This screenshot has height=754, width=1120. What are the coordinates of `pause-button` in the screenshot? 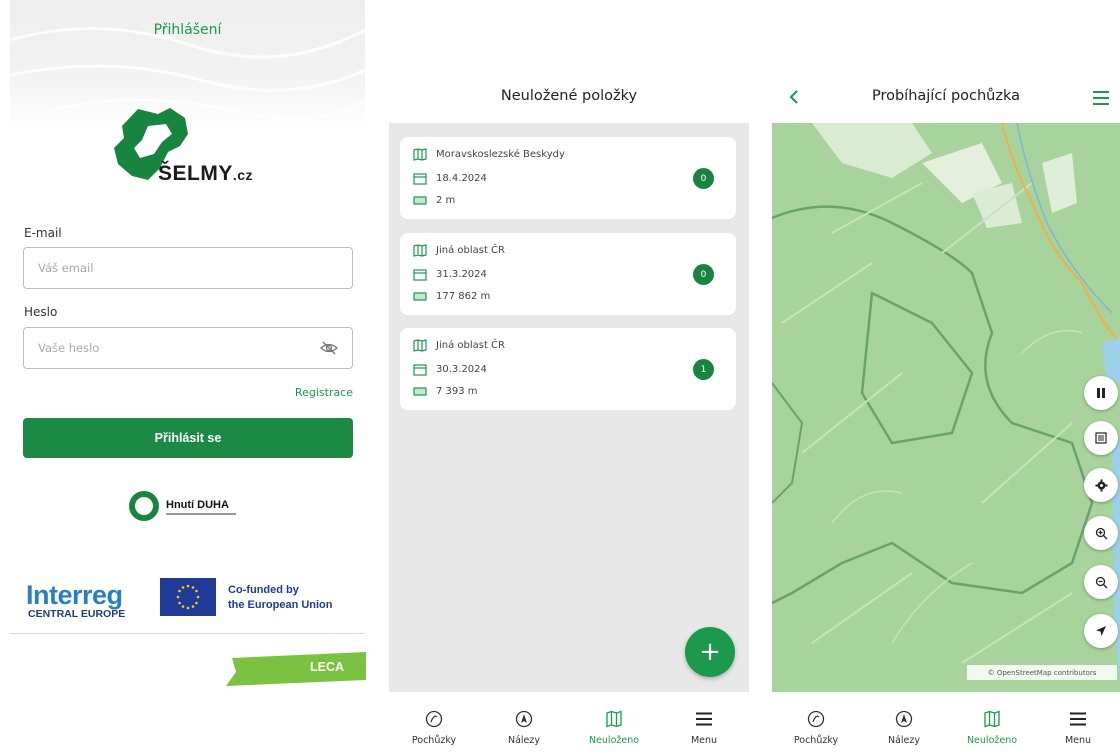 It's located at (1101, 393).